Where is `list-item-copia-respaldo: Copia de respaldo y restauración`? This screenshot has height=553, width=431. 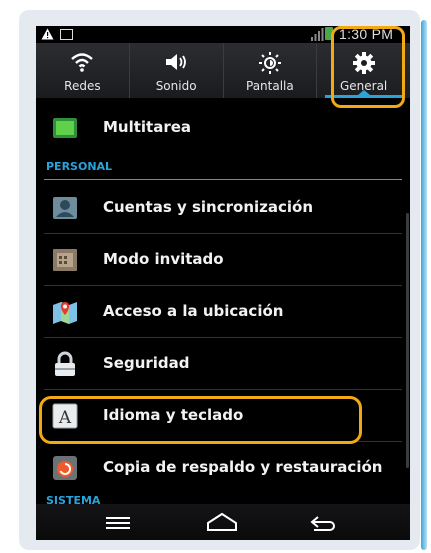
list-item-copia-respaldo: Copia de respaldo y restauración is located at coordinates (223, 468).